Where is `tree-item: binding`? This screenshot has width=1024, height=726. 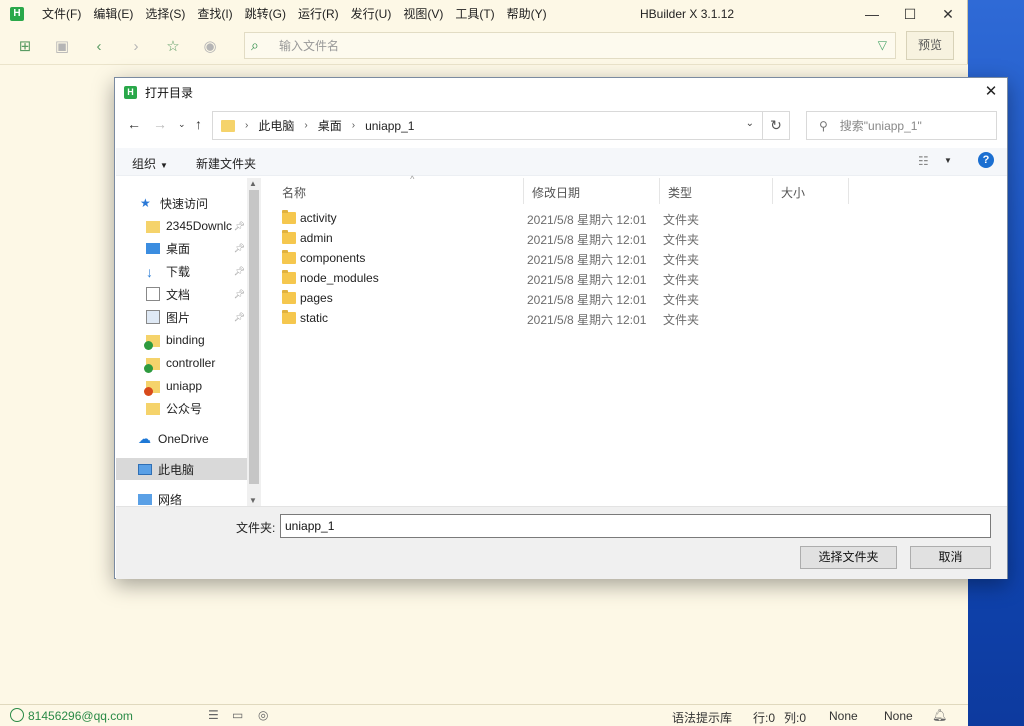 tree-item: binding is located at coordinates (181, 340).